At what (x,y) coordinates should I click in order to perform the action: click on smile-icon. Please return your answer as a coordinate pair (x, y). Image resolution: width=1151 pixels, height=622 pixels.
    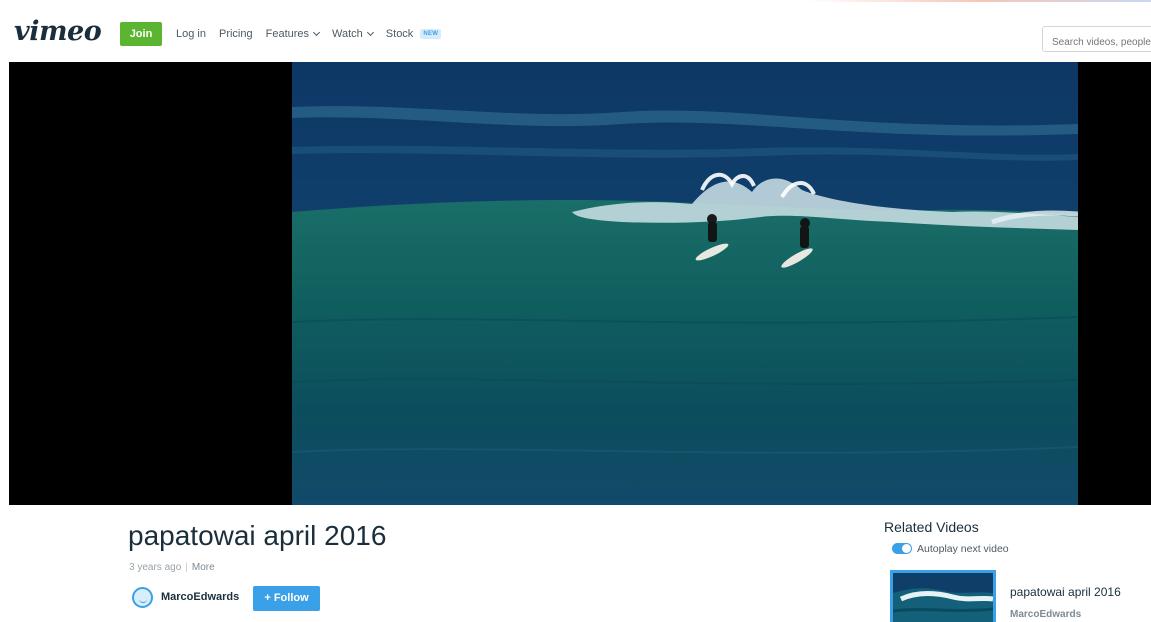
    Looking at the image, I should click on (143, 601).